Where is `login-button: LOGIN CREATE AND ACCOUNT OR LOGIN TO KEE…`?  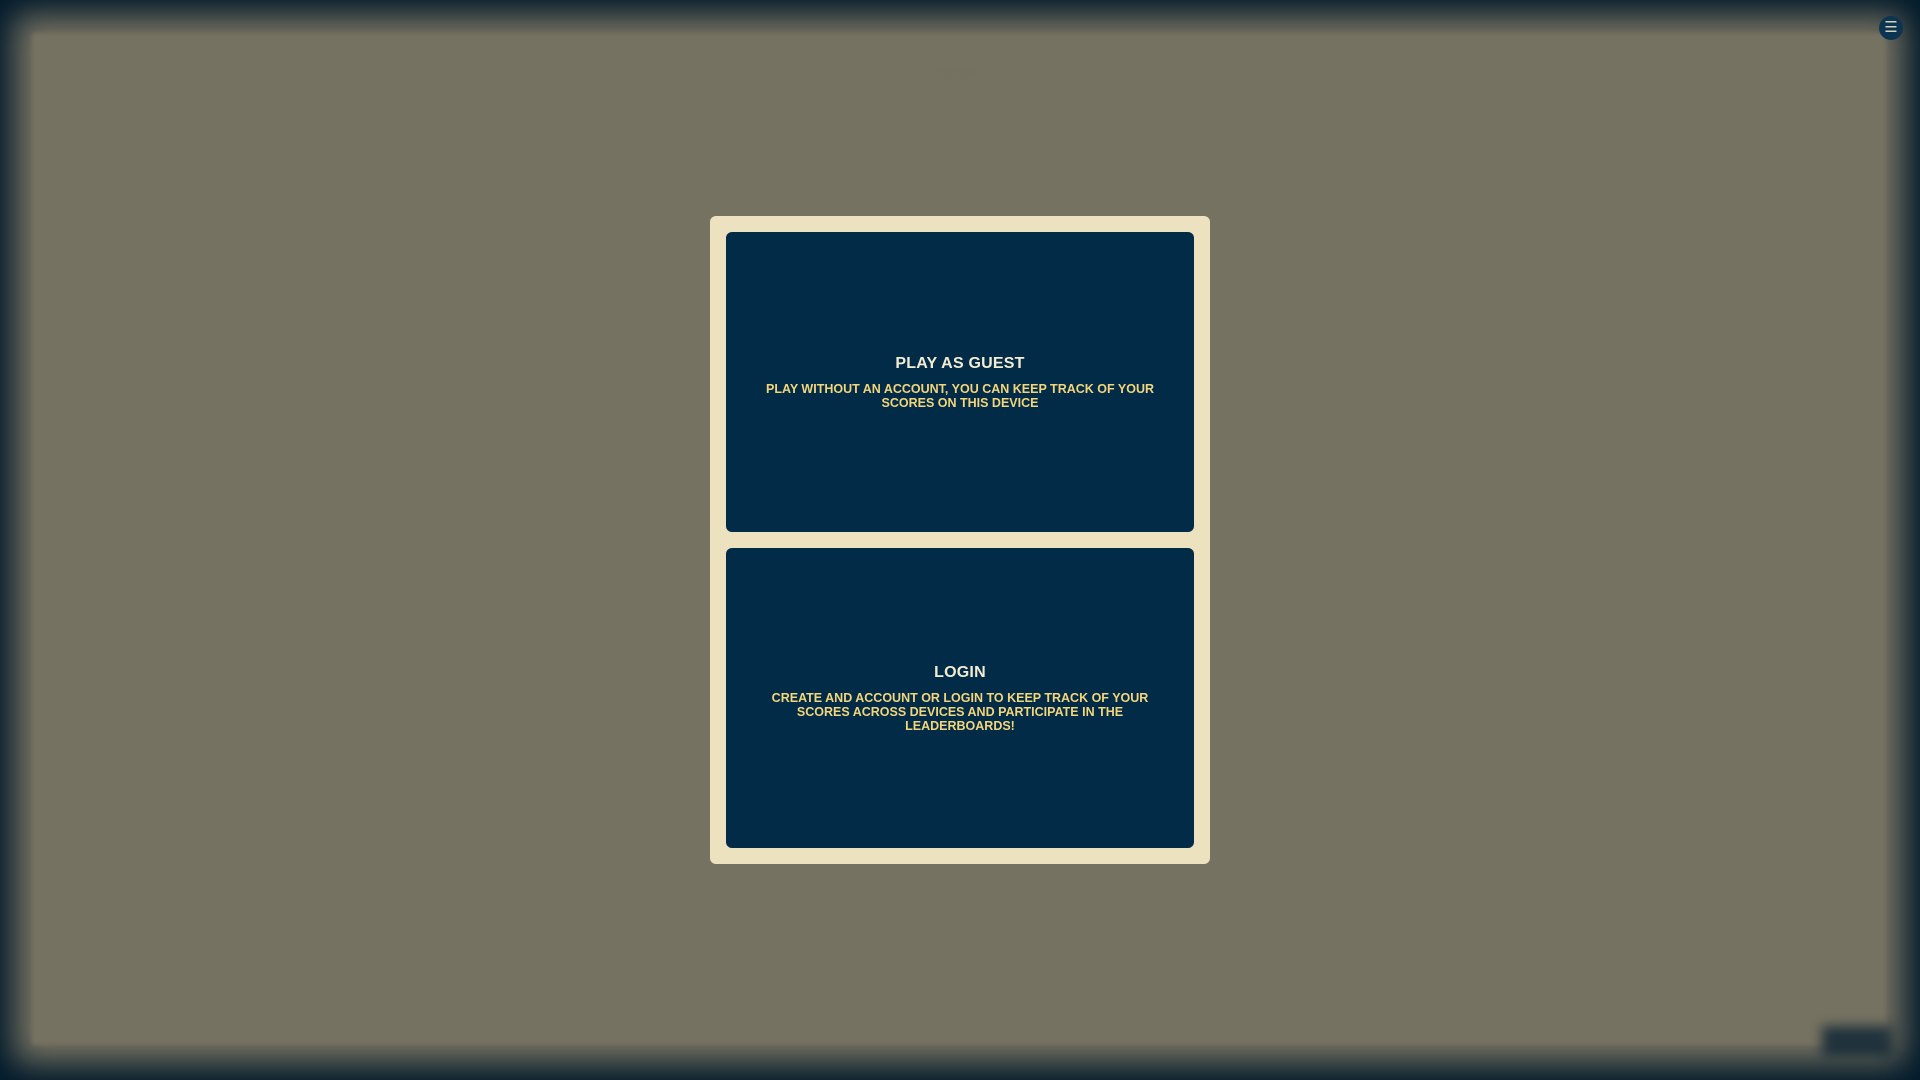
login-button: LOGIN CREATE AND ACCOUNT OR LOGIN TO KEE… is located at coordinates (960, 698).